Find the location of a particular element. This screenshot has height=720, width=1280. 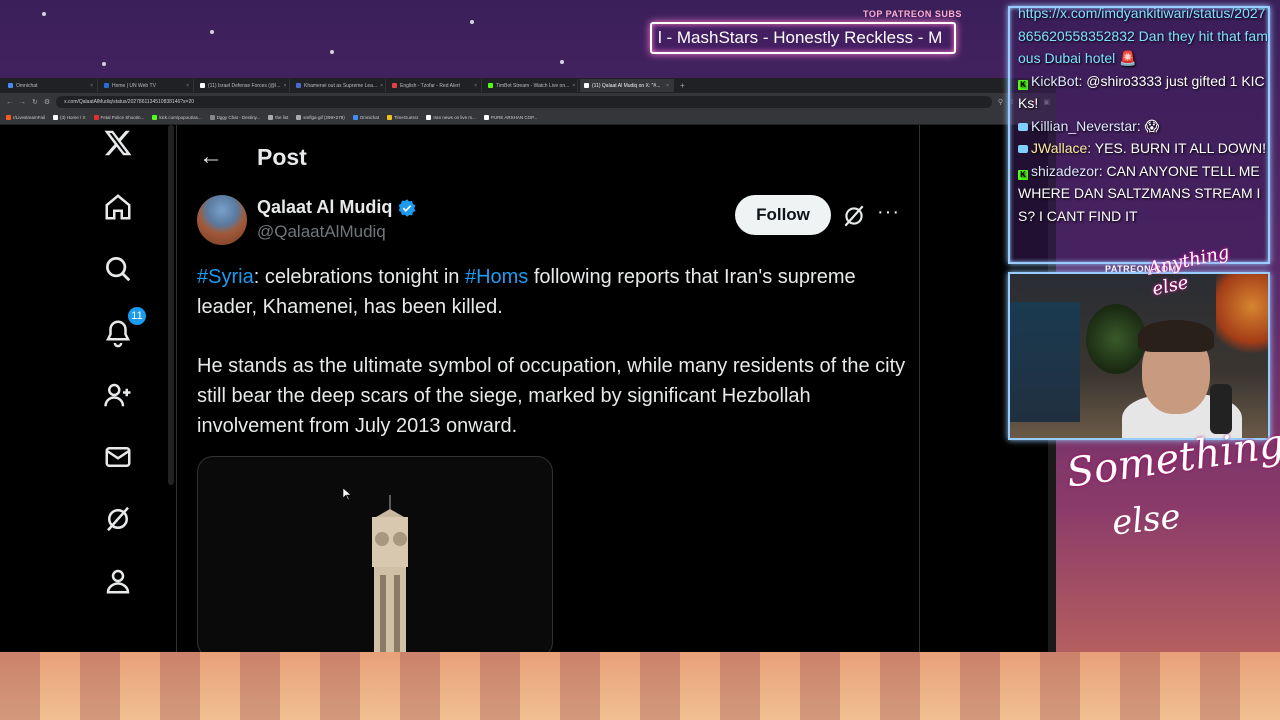

chat-message-text: : 😱 is located at coordinates (1148, 125).